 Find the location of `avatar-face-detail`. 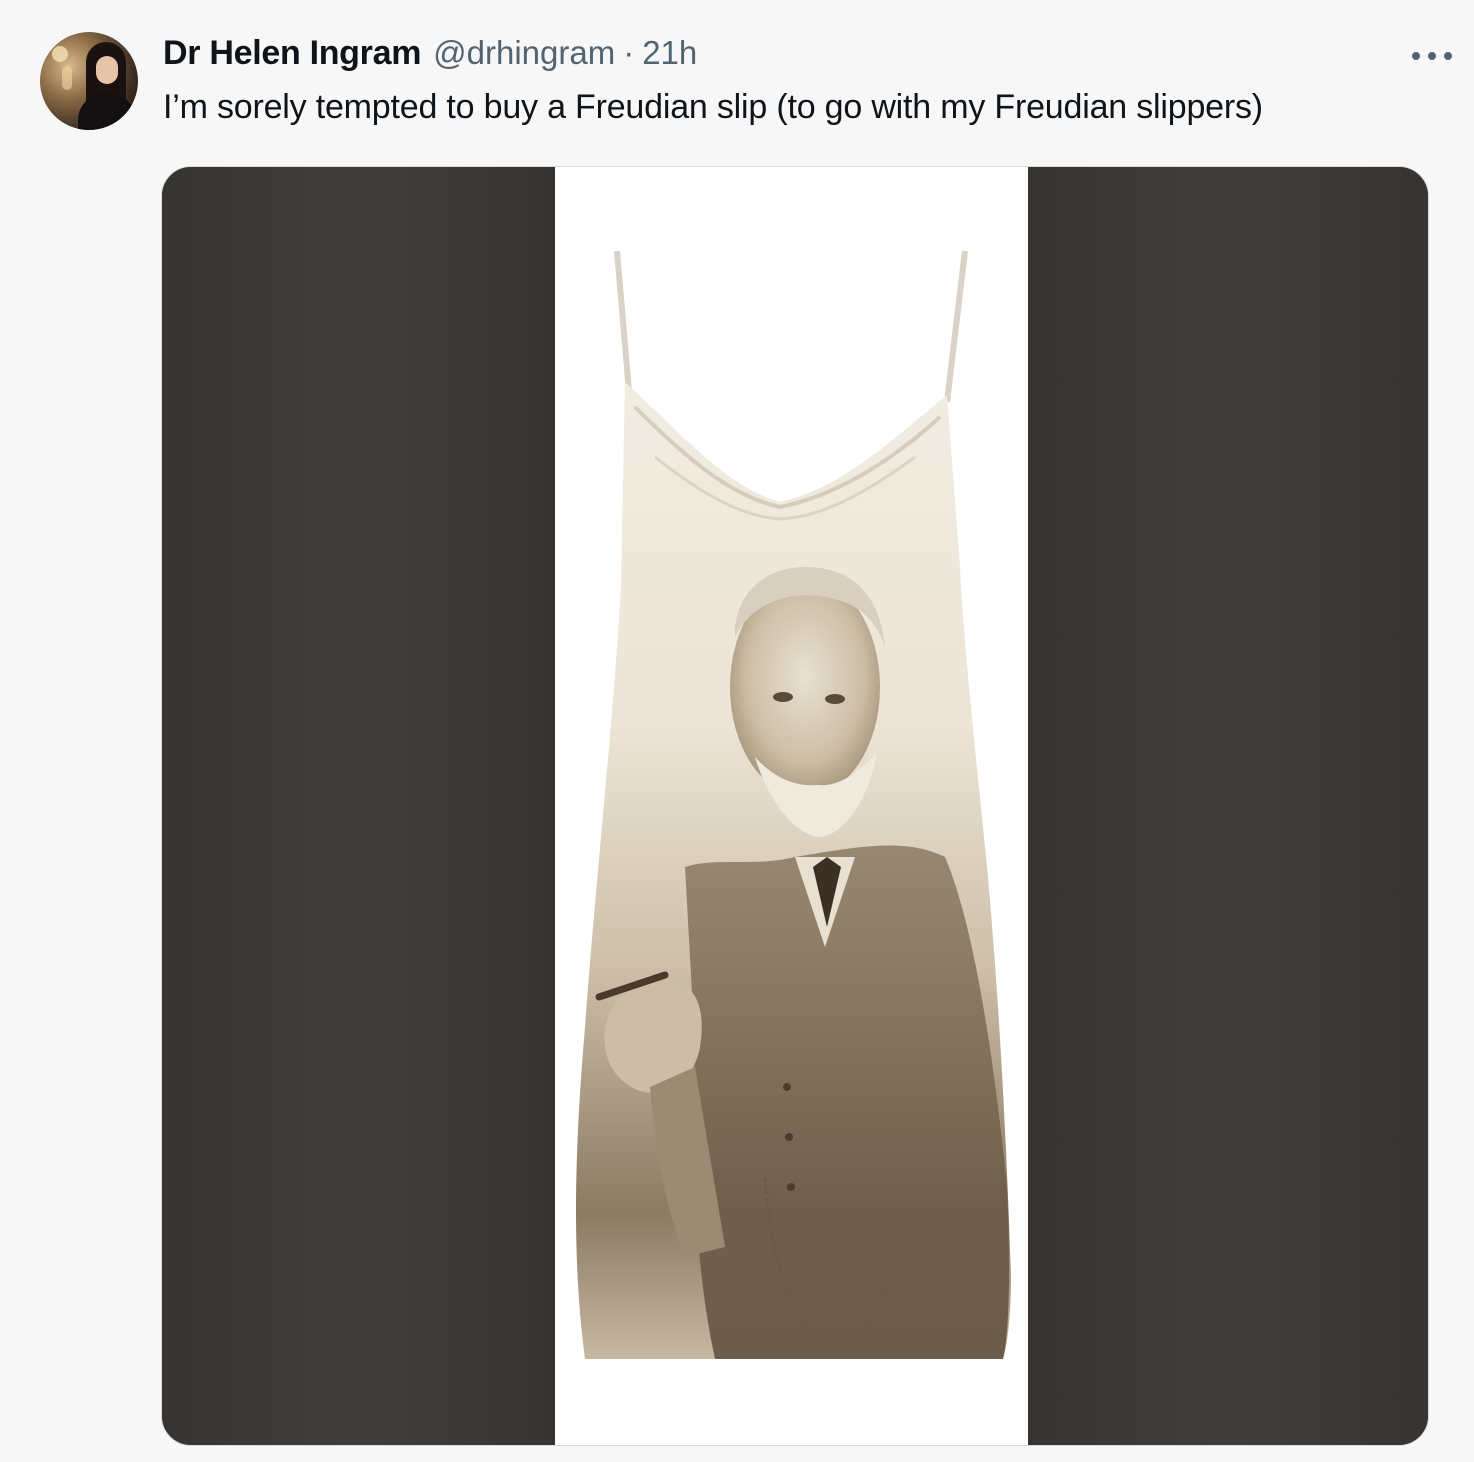

avatar-face-detail is located at coordinates (107, 70).